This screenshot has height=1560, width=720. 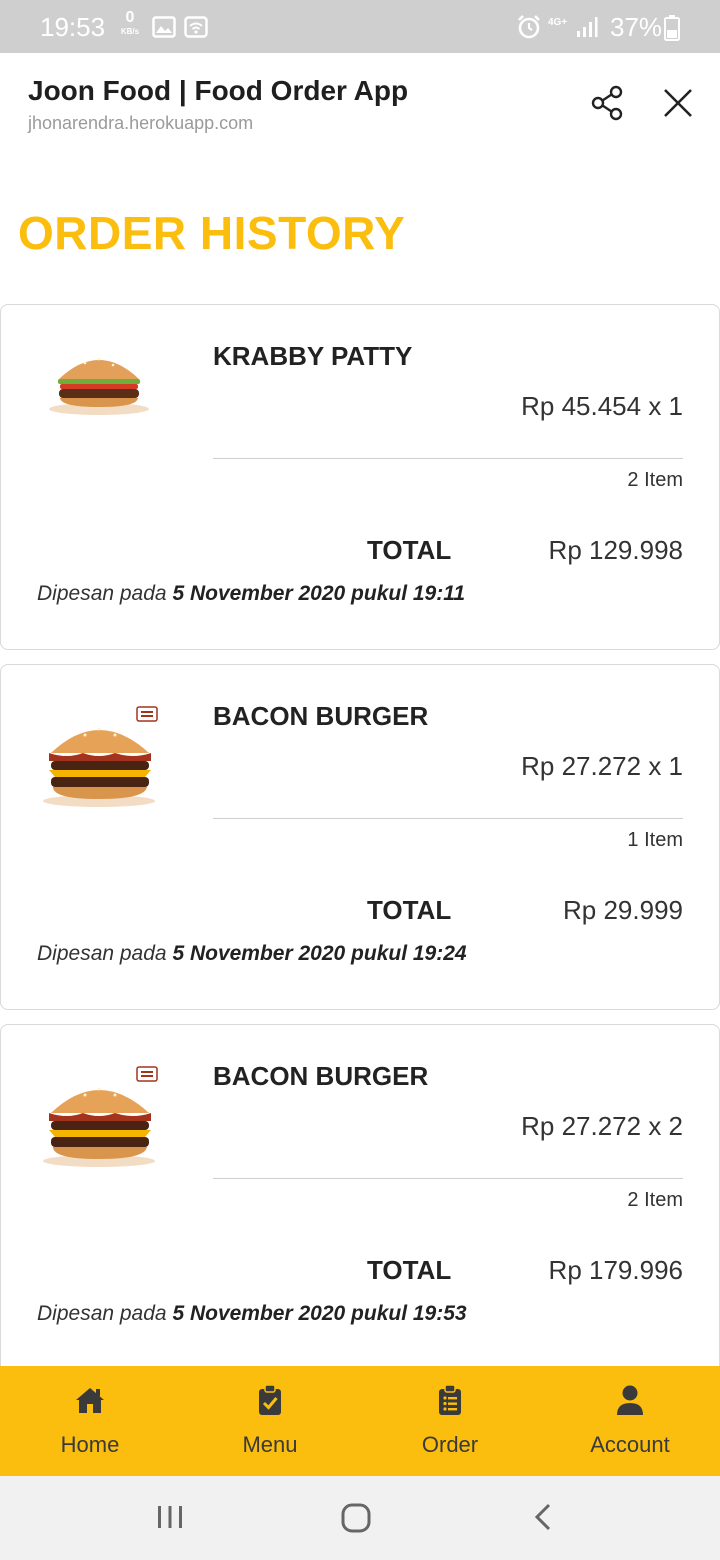 I want to click on order-item-price: Rp 45.454 x 1, so click(x=602, y=406).